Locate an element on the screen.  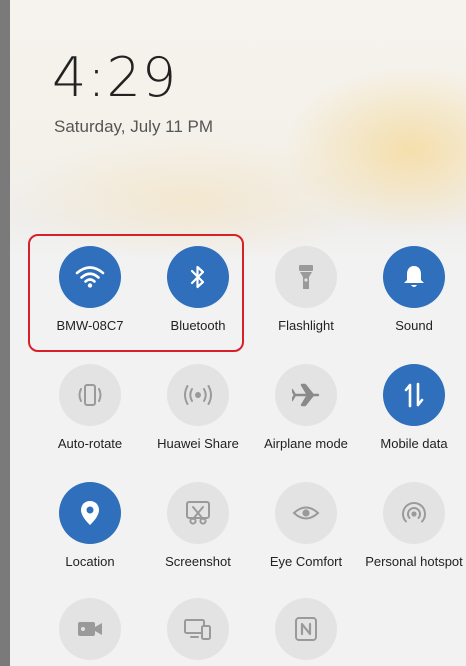
wifi-icon is located at coordinates (90, 277).